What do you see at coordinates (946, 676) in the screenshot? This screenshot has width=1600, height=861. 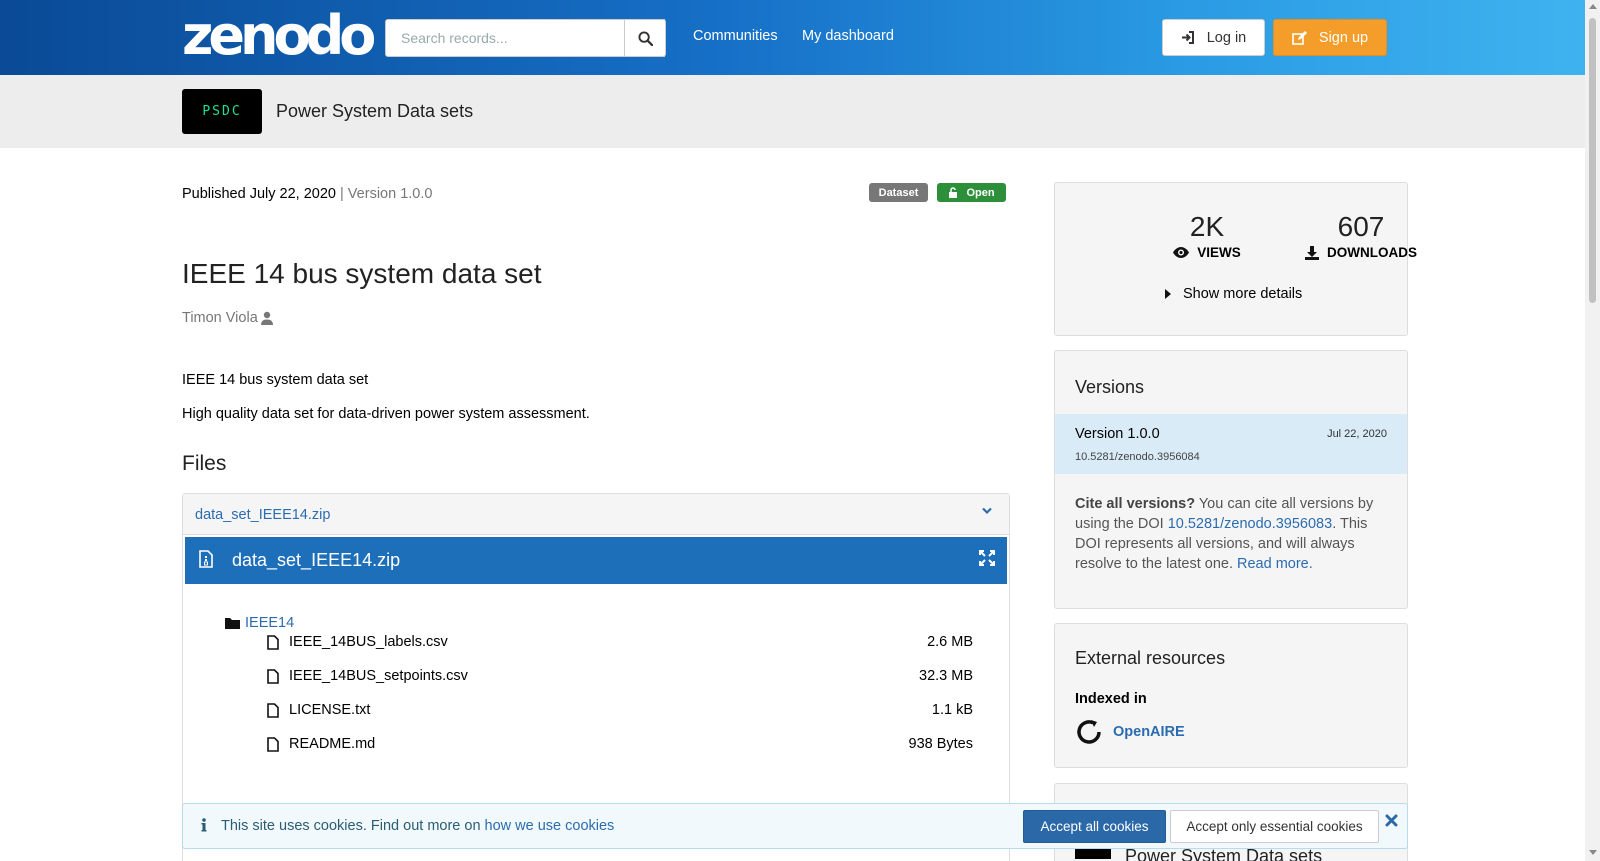 I see `file-size: 32.3 MB` at bounding box center [946, 676].